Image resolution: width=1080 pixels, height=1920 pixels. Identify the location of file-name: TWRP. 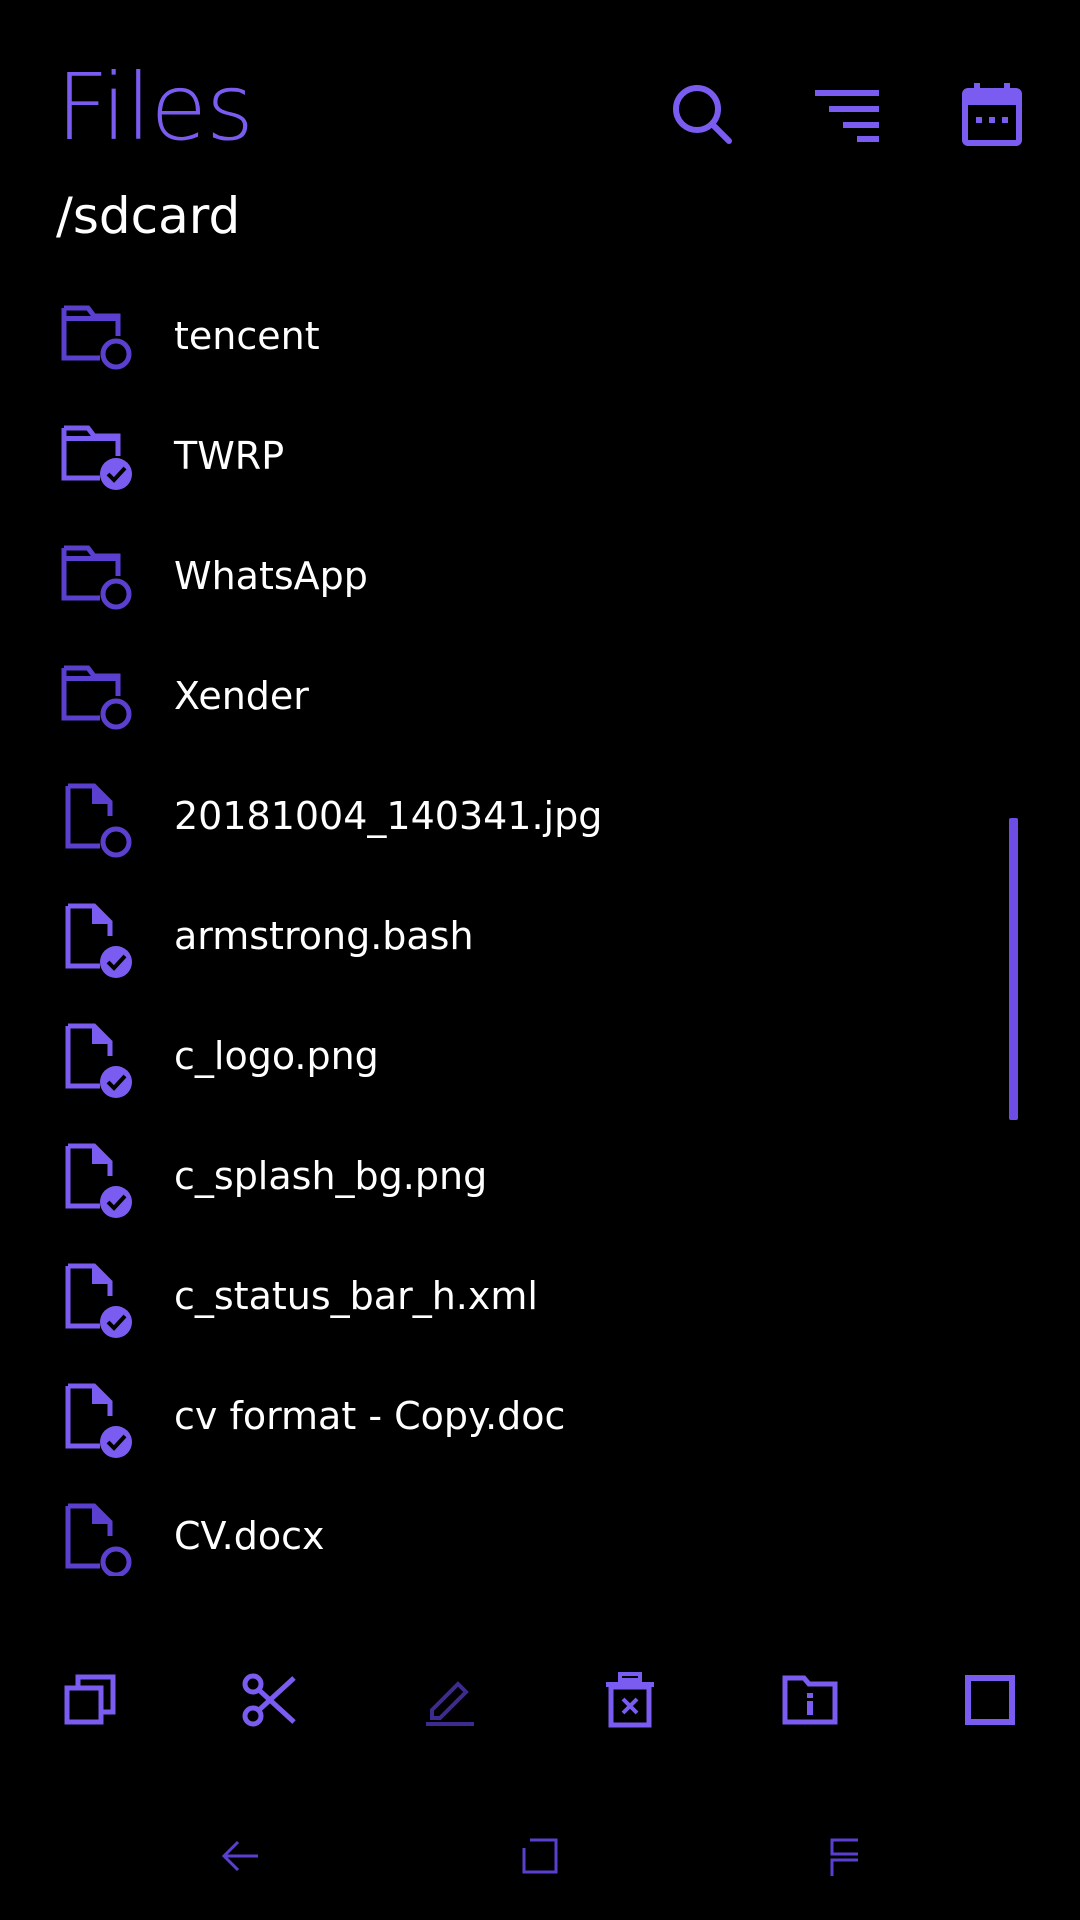
(229, 456).